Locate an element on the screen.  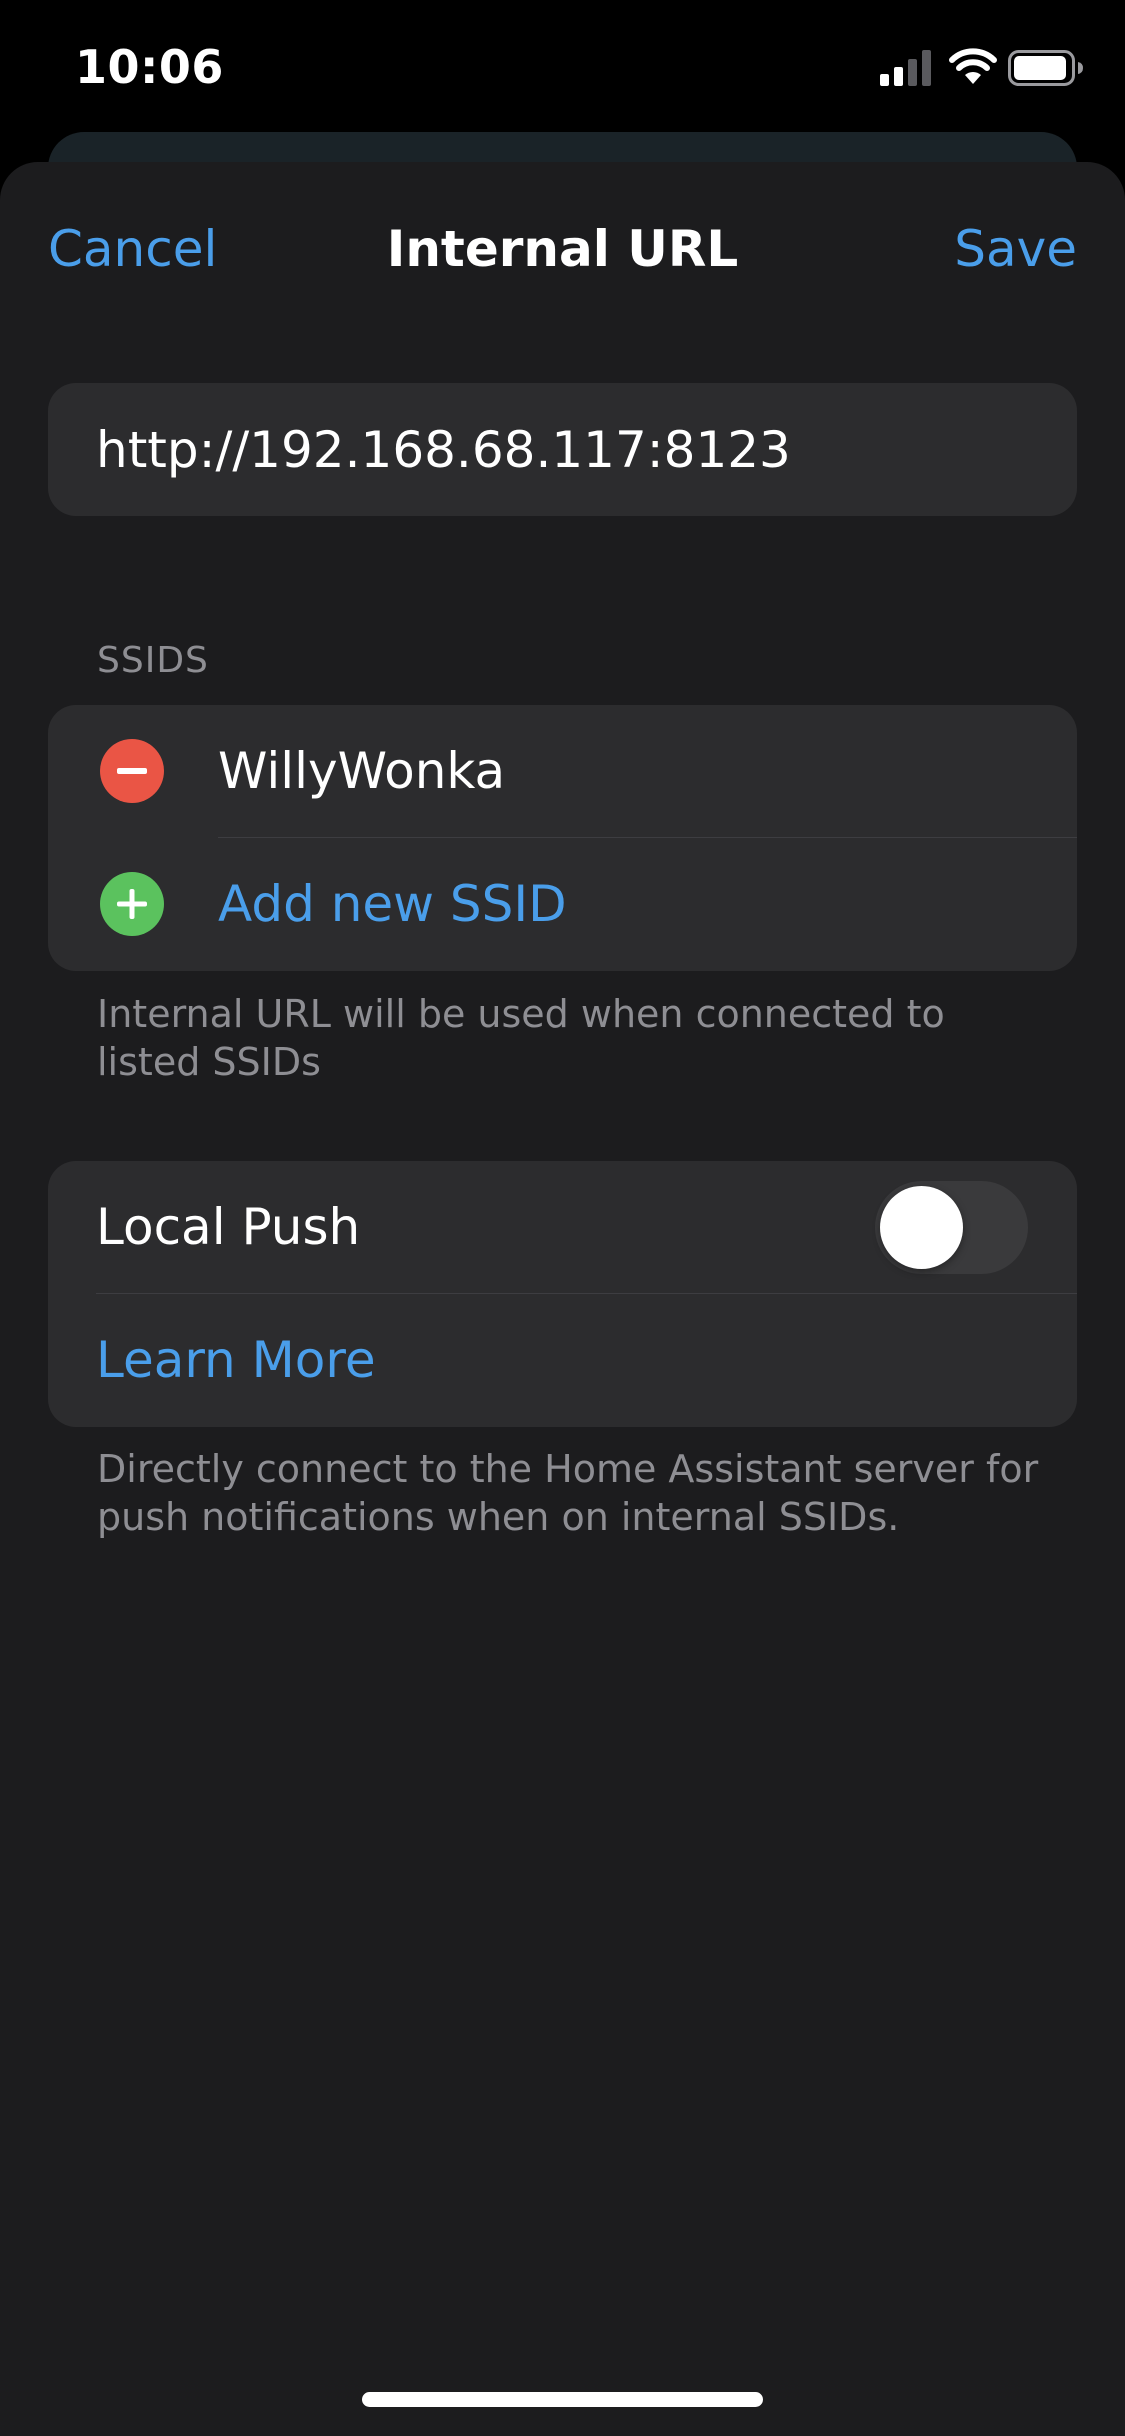
local-push-label: Local Push is located at coordinates (228, 1227).